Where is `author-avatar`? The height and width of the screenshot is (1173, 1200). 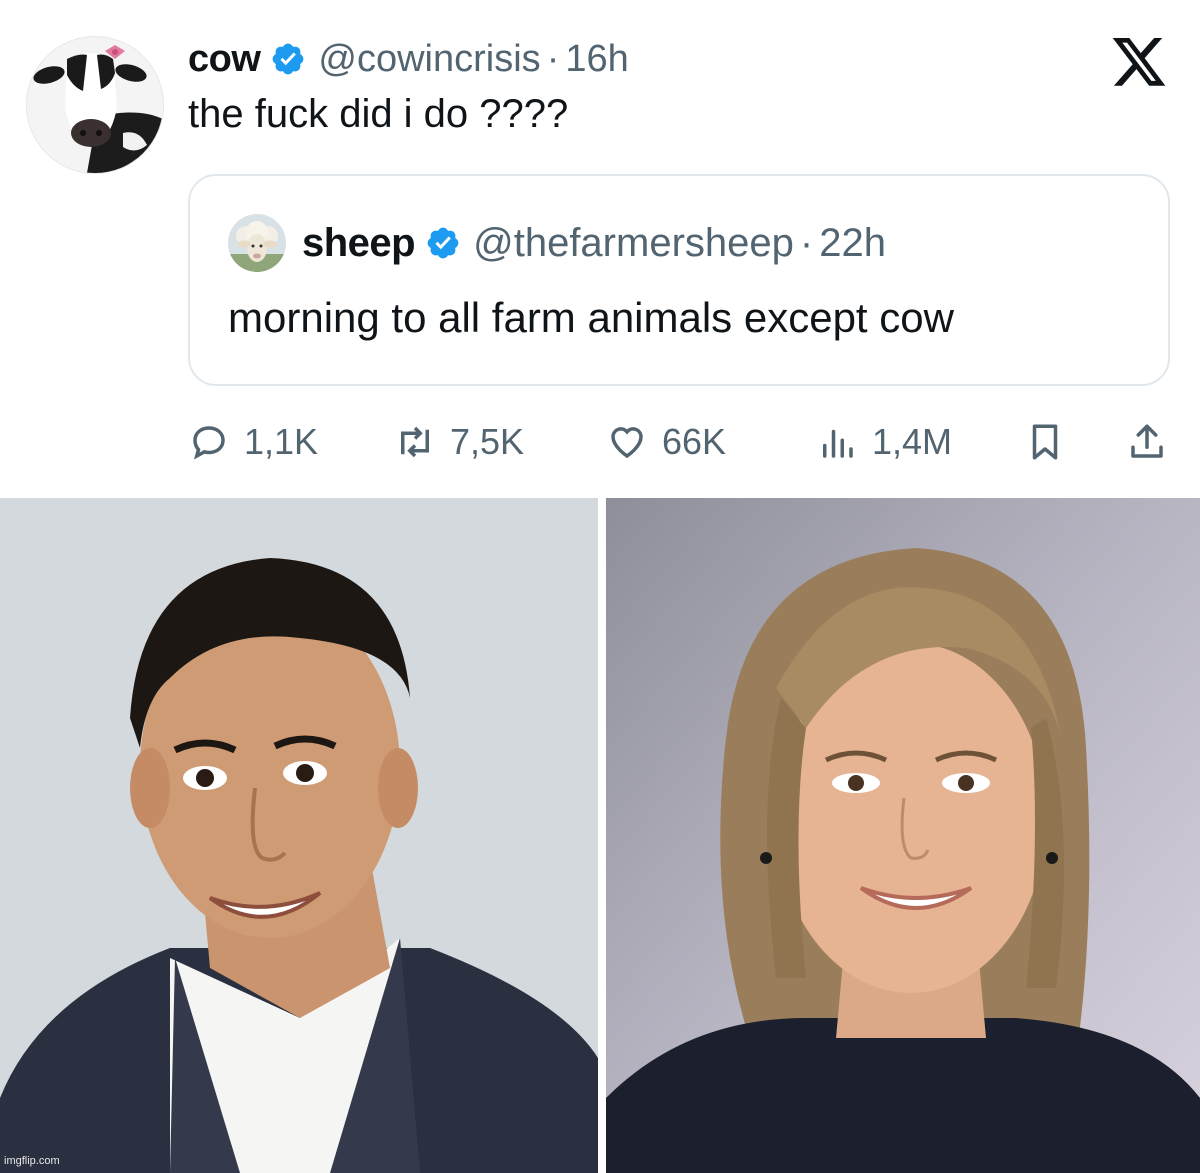
author-avatar is located at coordinates (95, 105).